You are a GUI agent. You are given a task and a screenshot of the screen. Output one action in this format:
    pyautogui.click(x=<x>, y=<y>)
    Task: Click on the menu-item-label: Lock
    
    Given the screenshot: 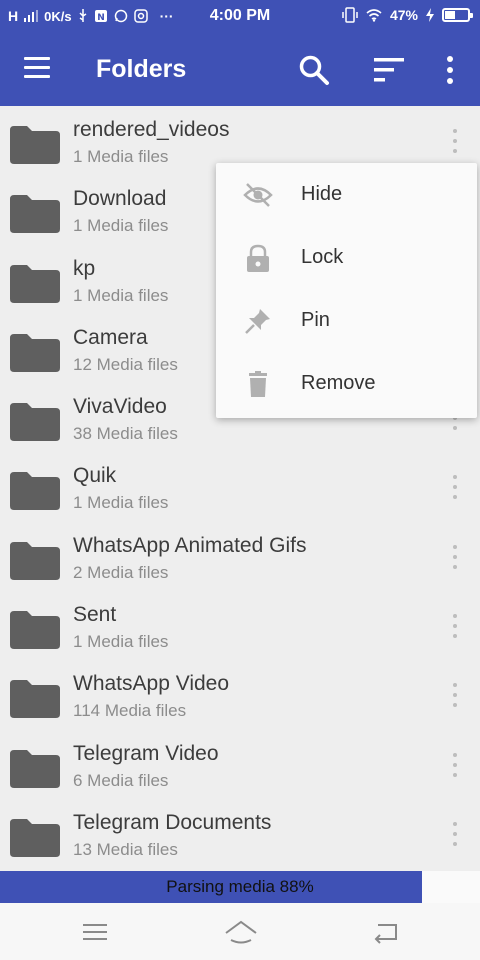 What is the action you would take?
    pyautogui.click(x=322, y=257)
    